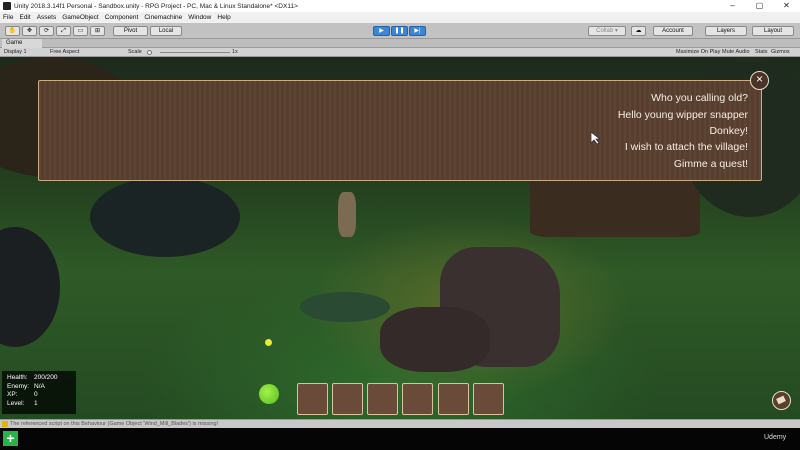 This screenshot has width=800, height=450. What do you see at coordinates (615, 207) in the screenshot?
I see `fence-shape` at bounding box center [615, 207].